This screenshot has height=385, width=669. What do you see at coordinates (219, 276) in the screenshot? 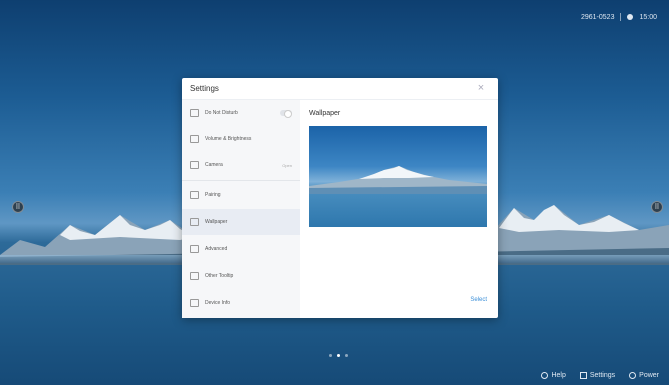
I see `sidebar-item-label: Other Tooltip` at bounding box center [219, 276].